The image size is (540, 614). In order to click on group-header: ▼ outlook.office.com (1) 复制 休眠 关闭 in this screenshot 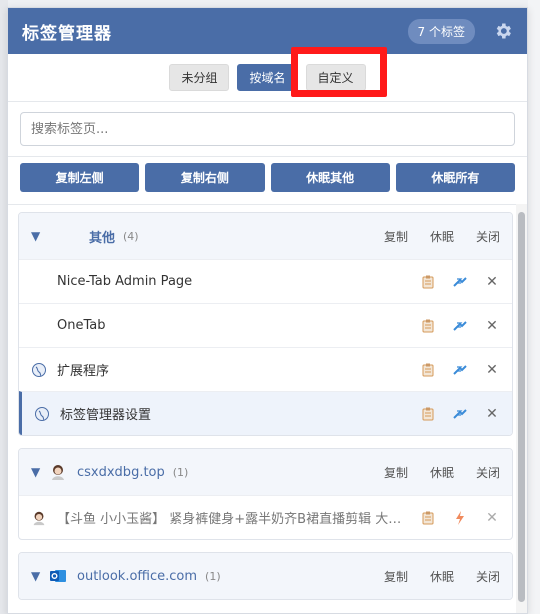, I will do `click(265, 576)`.